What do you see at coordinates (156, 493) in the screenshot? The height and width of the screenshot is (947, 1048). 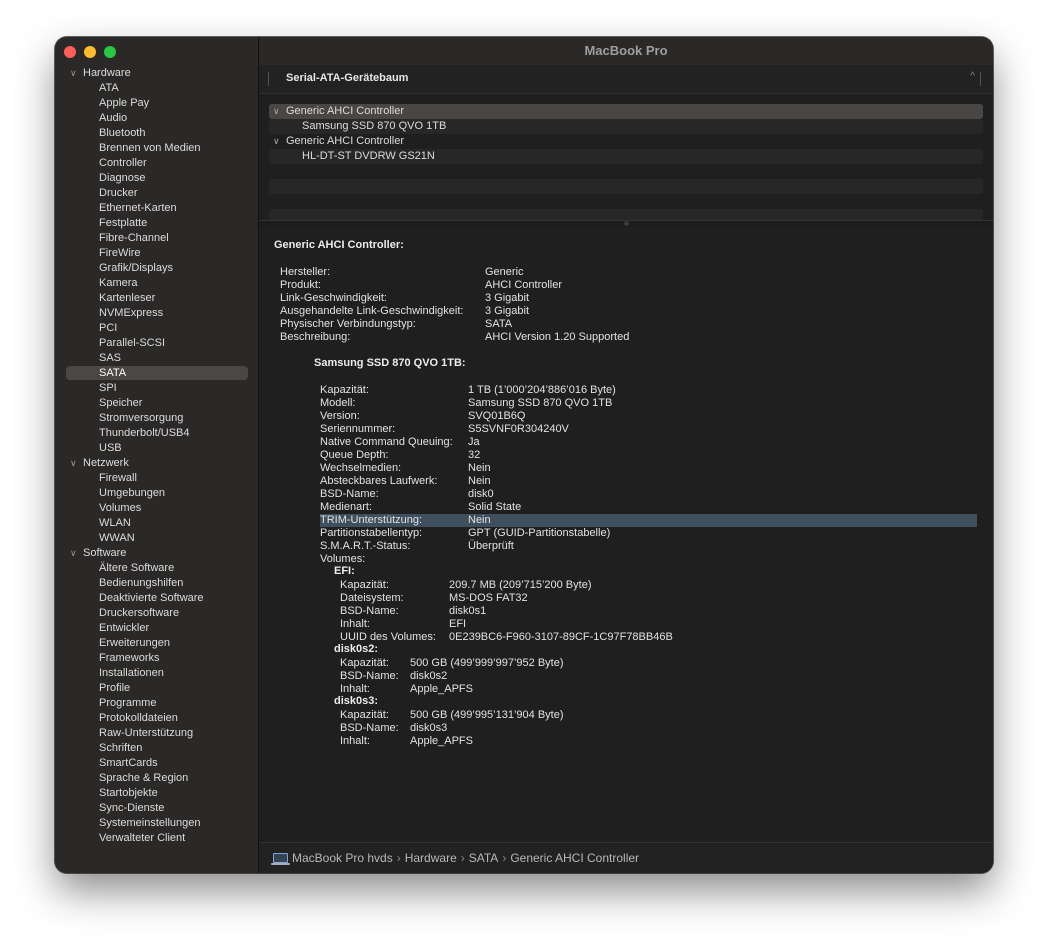 I see `sidebar-item: Umgebungen` at bounding box center [156, 493].